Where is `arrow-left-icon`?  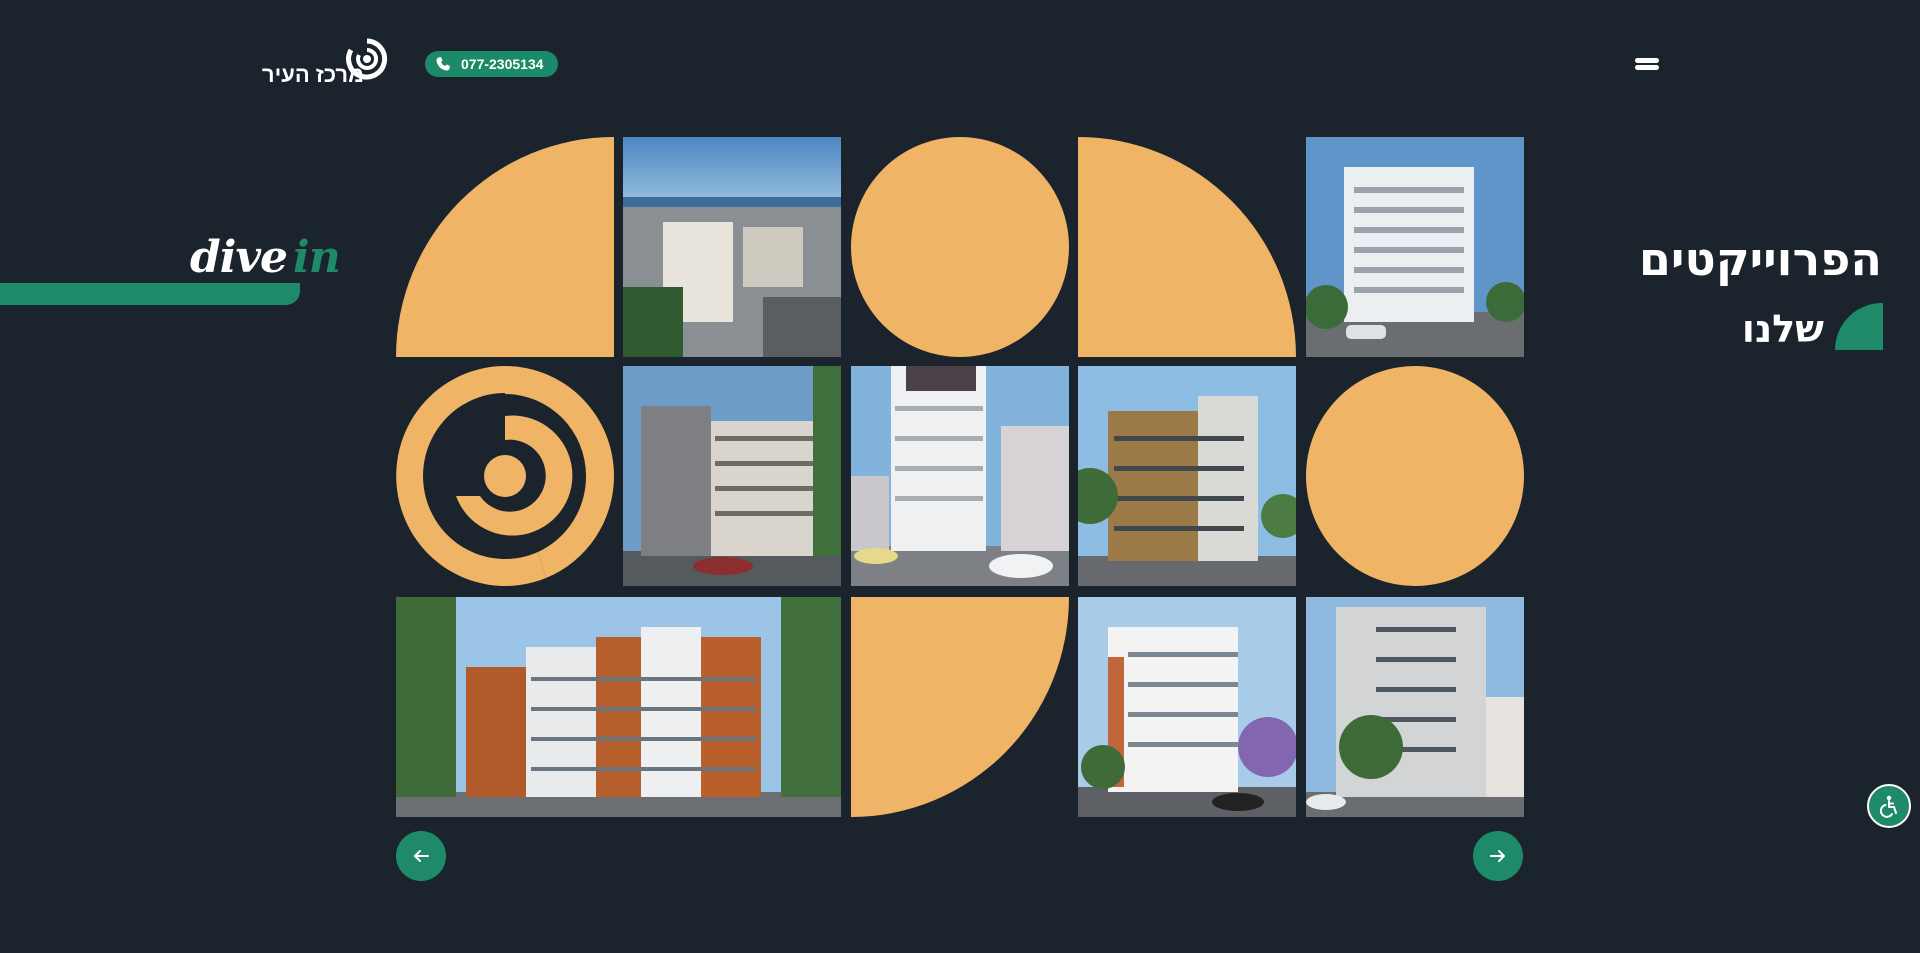
arrow-left-icon is located at coordinates (421, 856).